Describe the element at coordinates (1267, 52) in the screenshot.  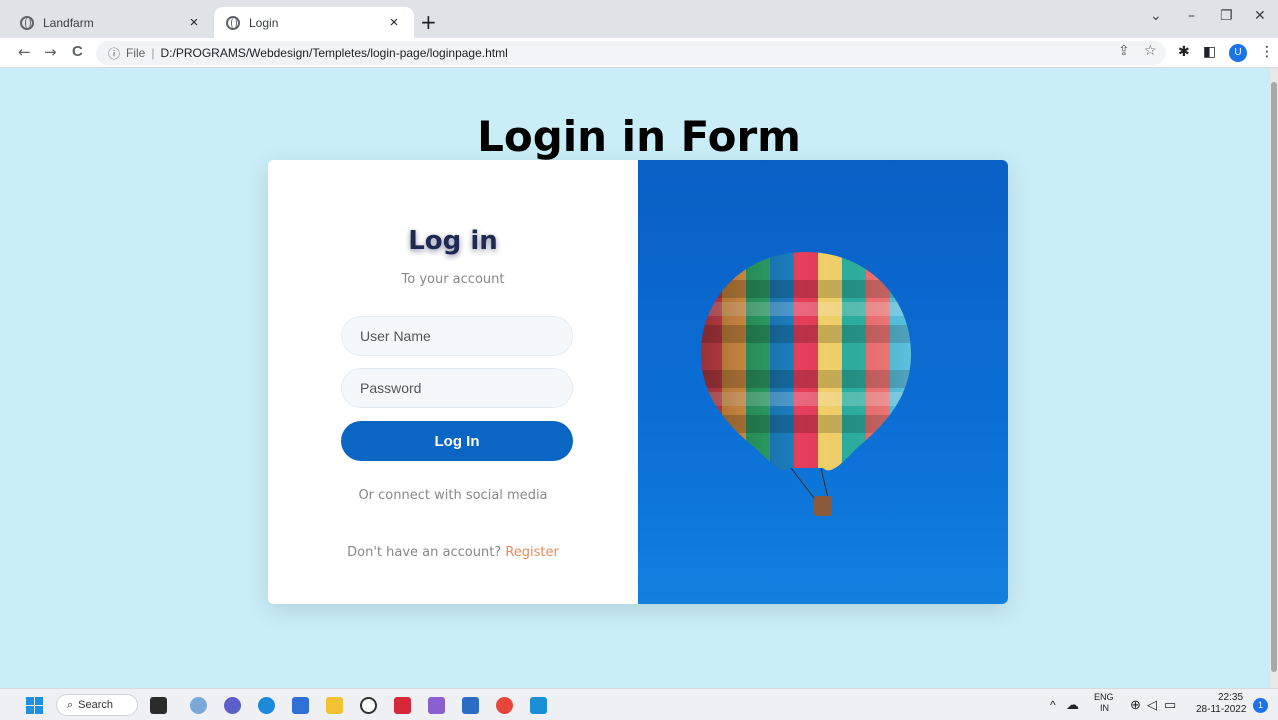
I see `menu-kebab-icon: ⋮` at that location.